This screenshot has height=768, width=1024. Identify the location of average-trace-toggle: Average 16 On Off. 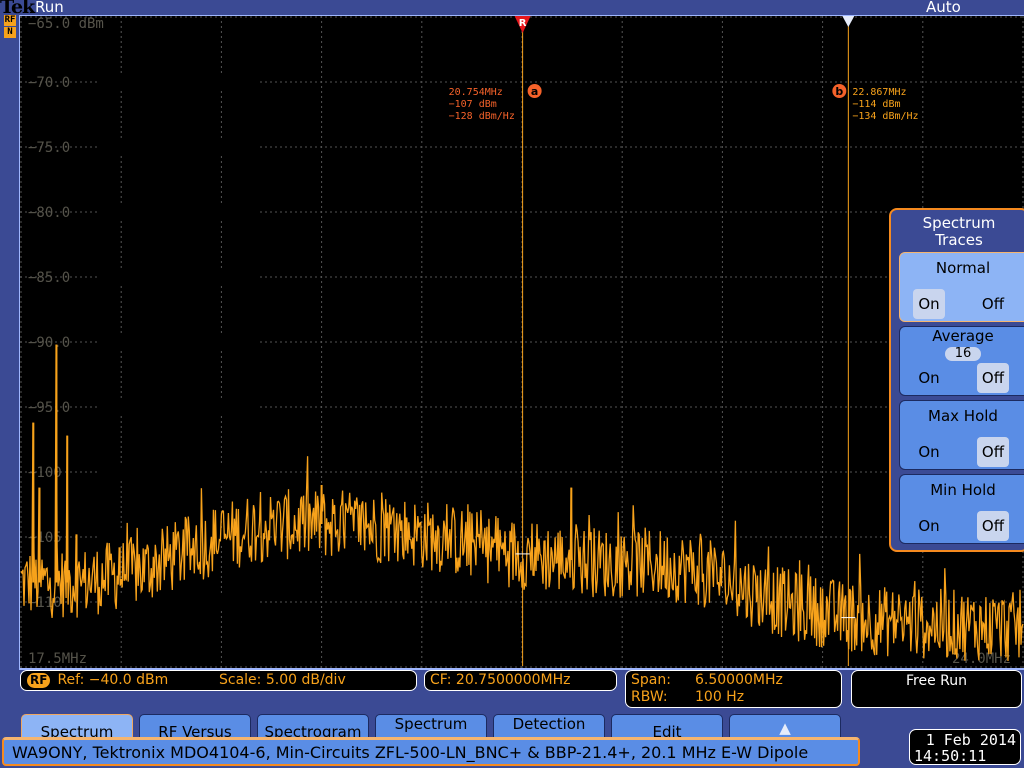
(961, 361).